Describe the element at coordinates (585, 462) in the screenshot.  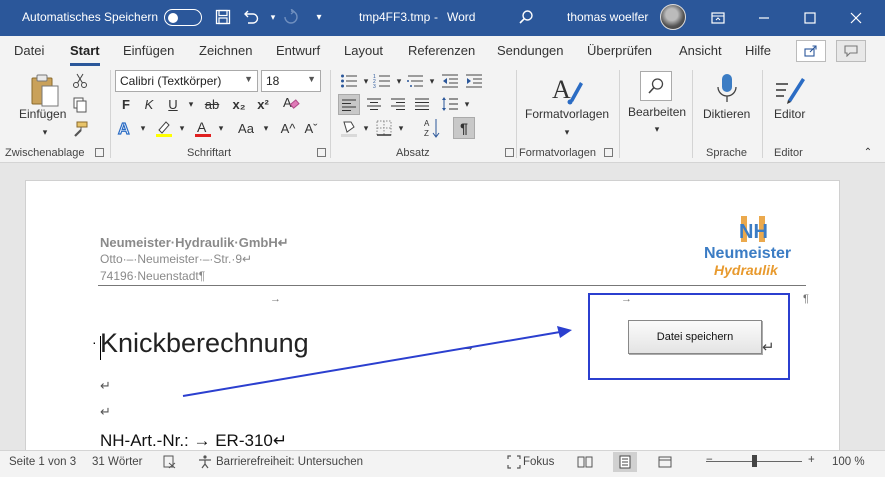
I see `read-mode-icon` at that location.